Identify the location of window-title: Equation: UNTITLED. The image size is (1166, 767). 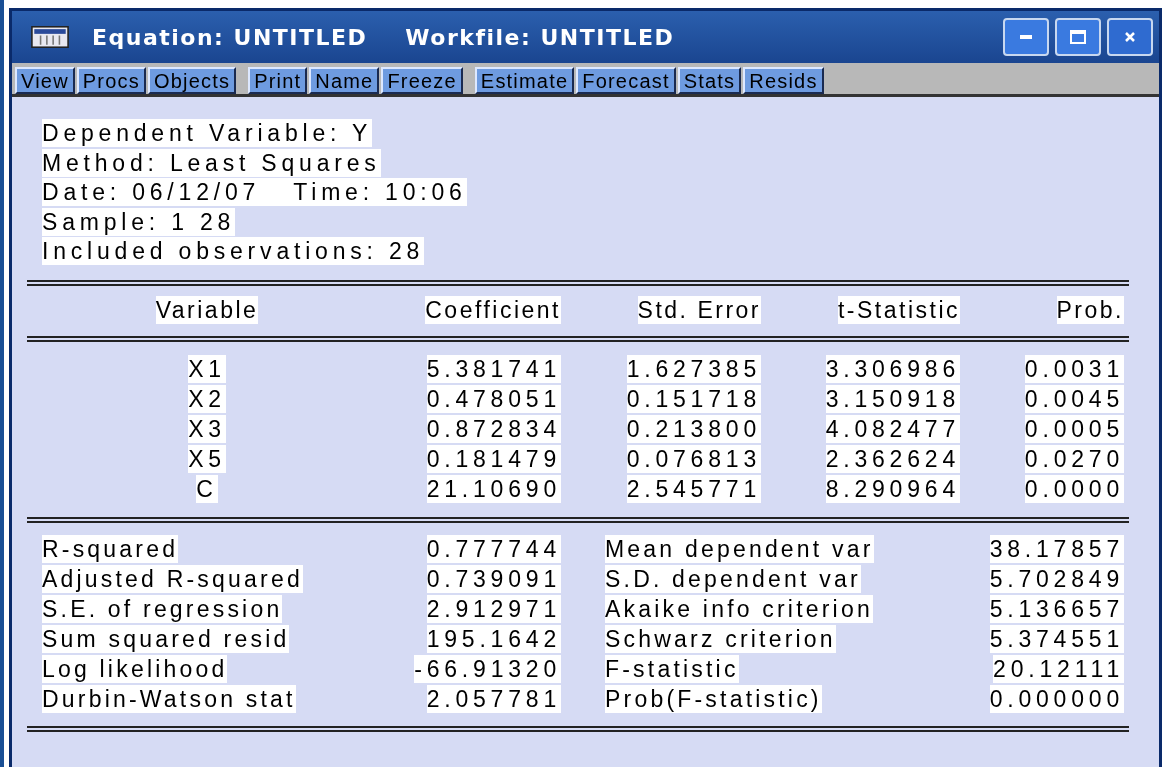
(230, 37).